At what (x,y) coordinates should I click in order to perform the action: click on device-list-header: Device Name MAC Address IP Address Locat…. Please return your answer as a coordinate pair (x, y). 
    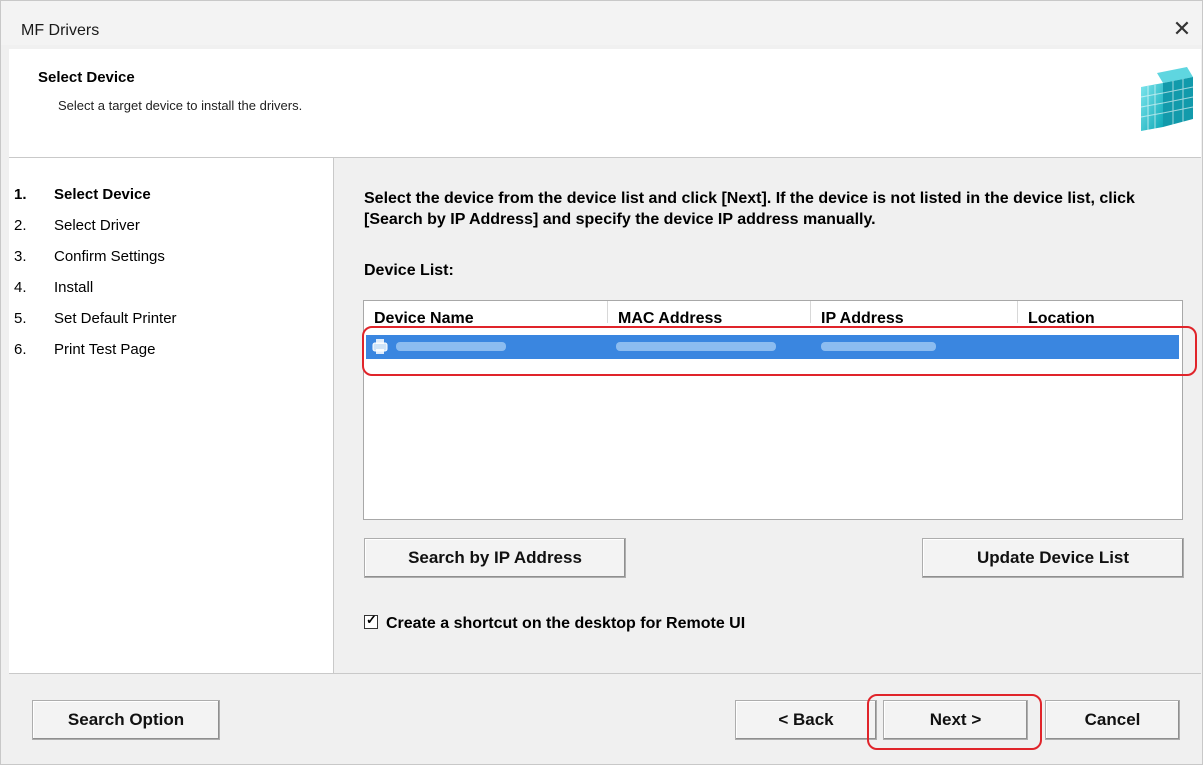
    Looking at the image, I should click on (773, 312).